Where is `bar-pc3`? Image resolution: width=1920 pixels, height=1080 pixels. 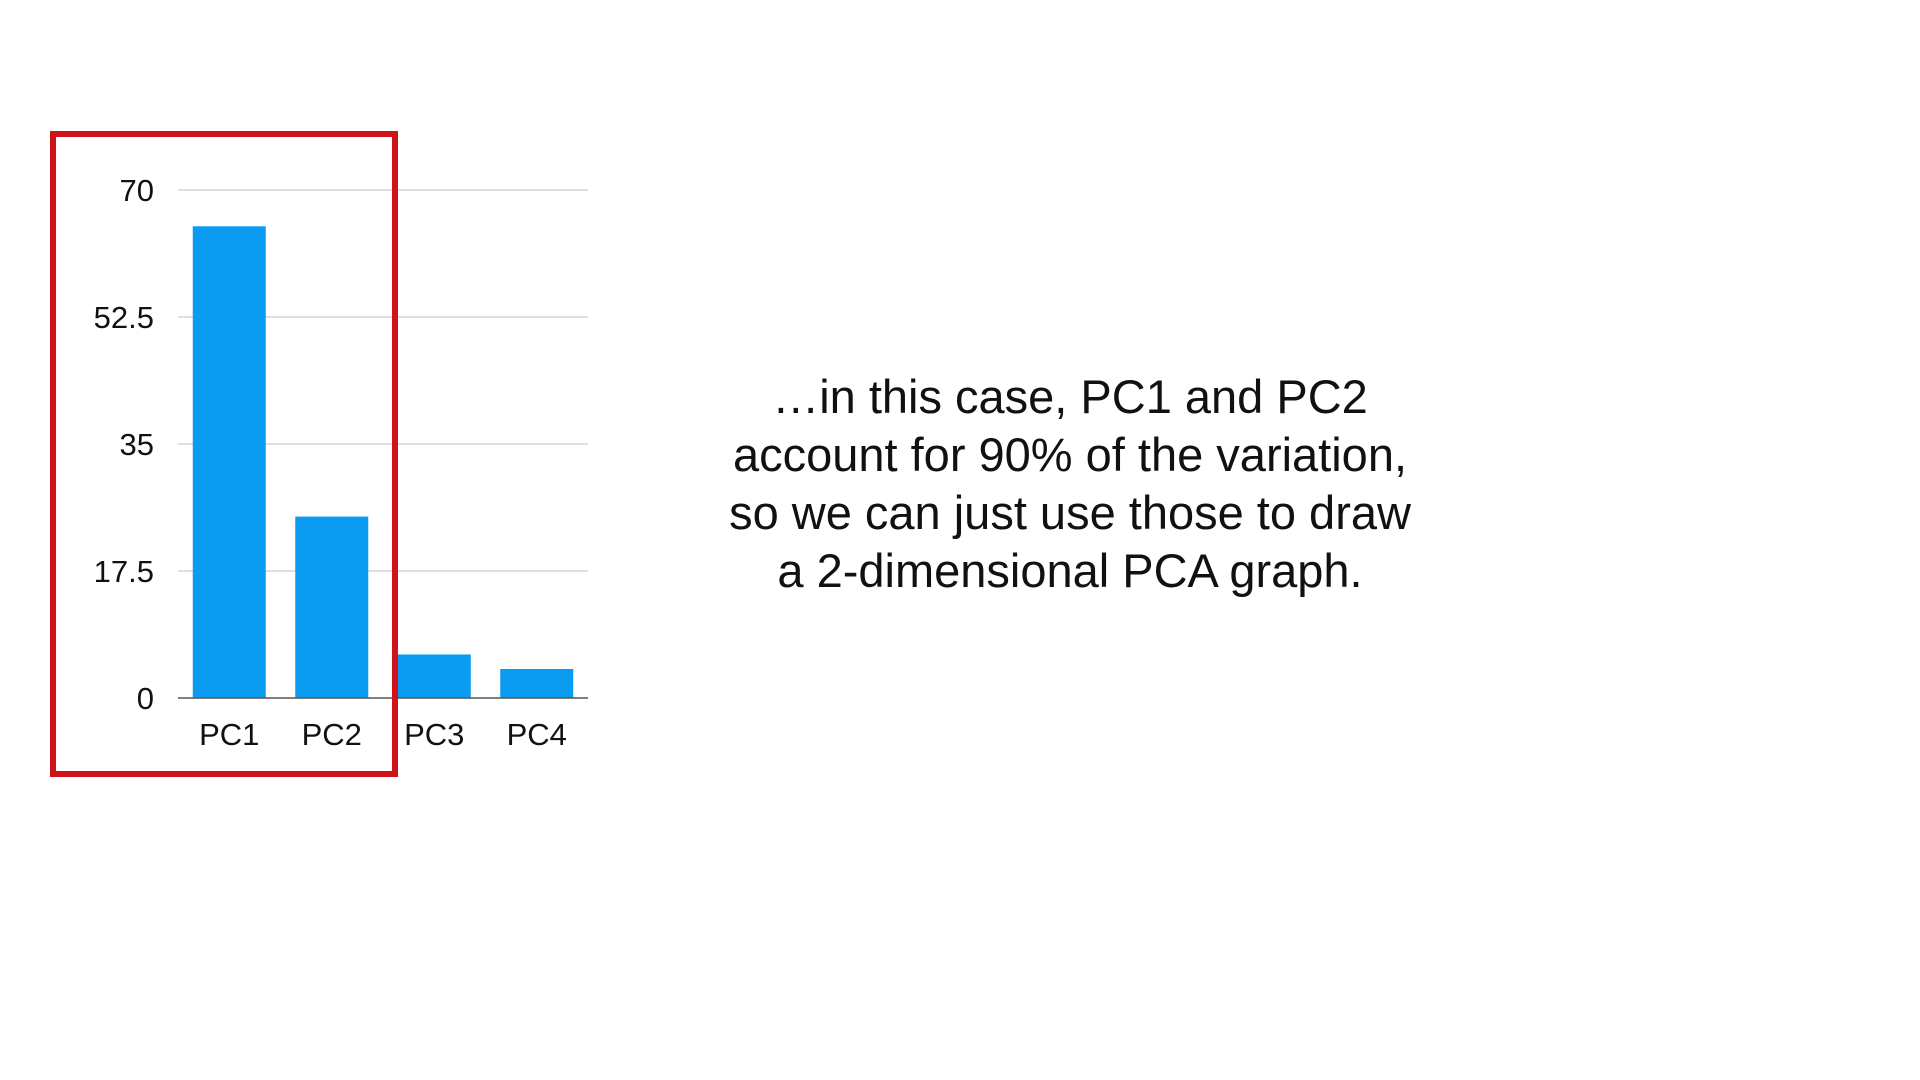
bar-pc3 is located at coordinates (434, 676).